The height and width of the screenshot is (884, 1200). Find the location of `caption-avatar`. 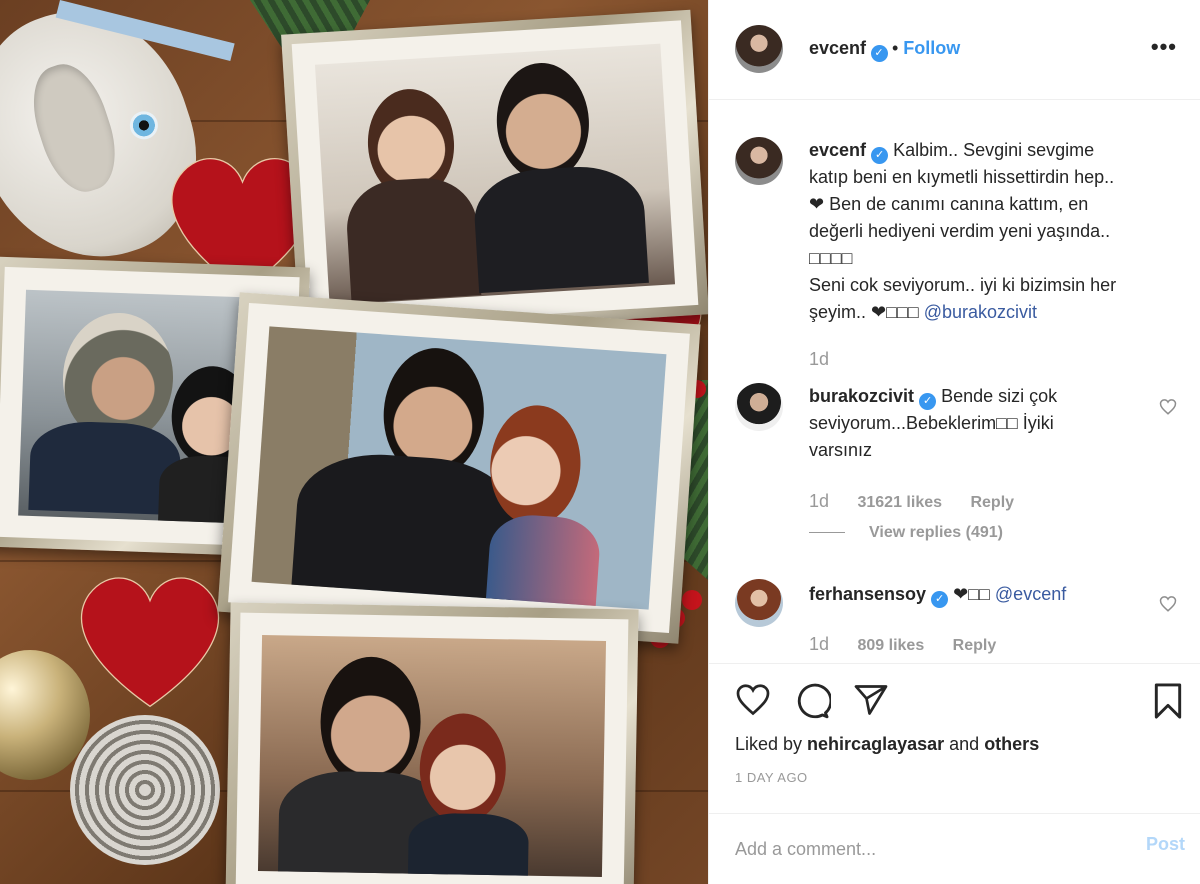

caption-avatar is located at coordinates (759, 161).